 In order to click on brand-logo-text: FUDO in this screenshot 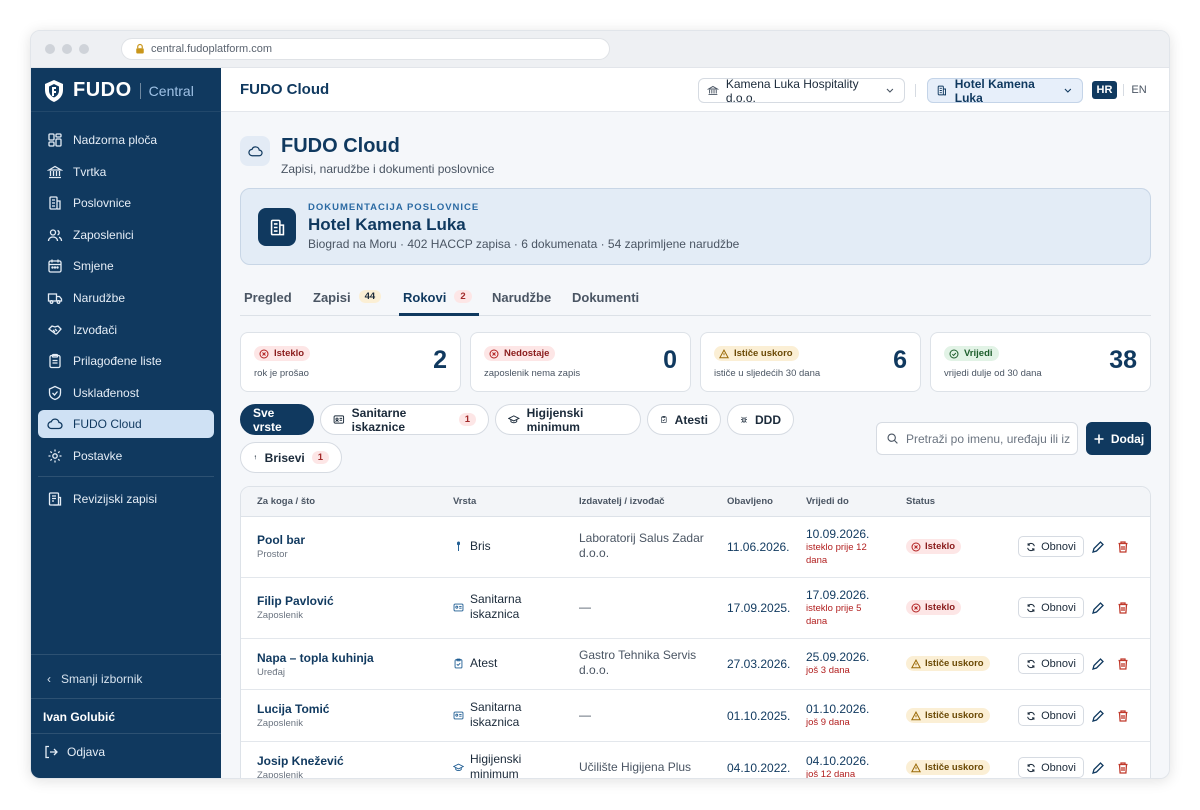, I will do `click(102, 90)`.